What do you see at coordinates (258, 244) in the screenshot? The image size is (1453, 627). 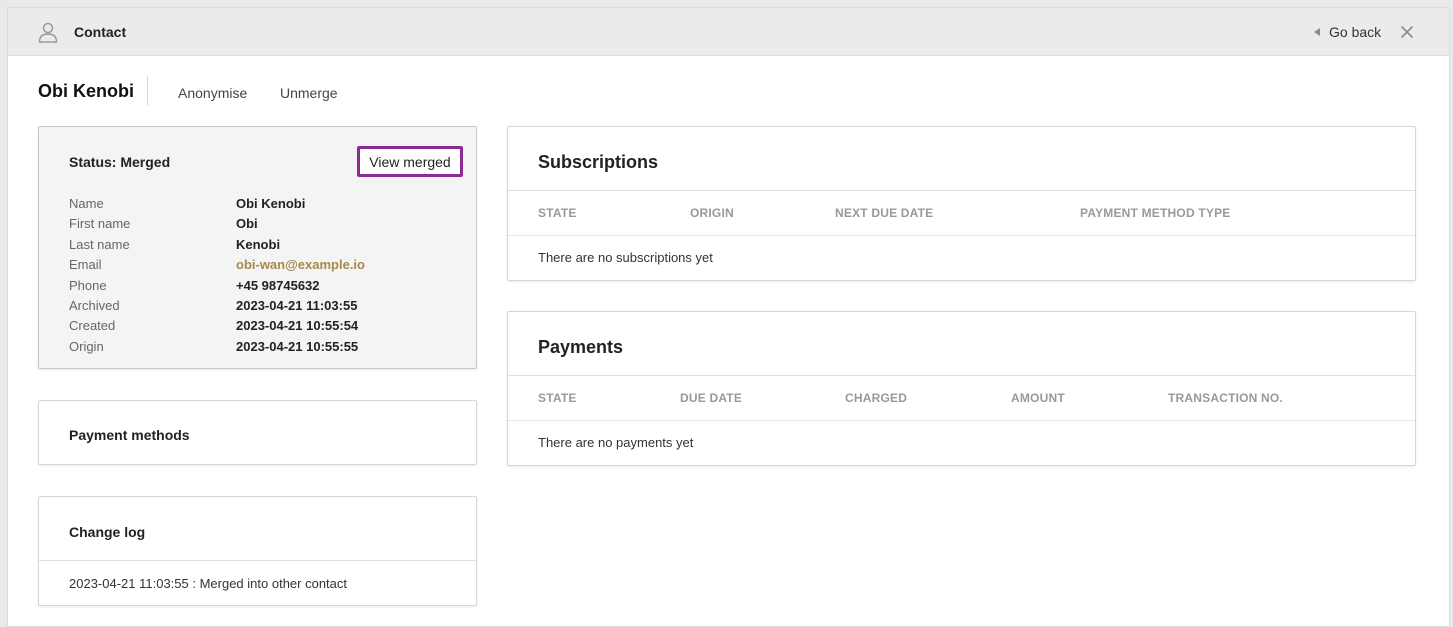 I see `field-value: Kenobi` at bounding box center [258, 244].